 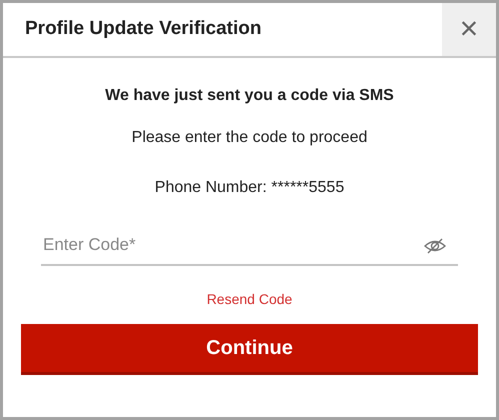 What do you see at coordinates (469, 29) in the screenshot?
I see `close-button: ×` at bounding box center [469, 29].